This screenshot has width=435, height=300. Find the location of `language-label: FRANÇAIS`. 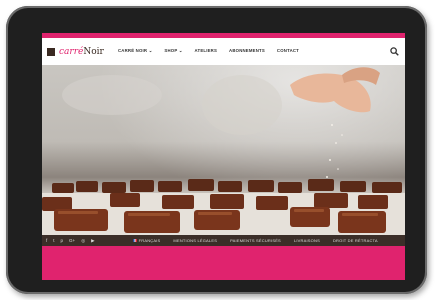

language-label: FRANÇAIS is located at coordinates (149, 240).